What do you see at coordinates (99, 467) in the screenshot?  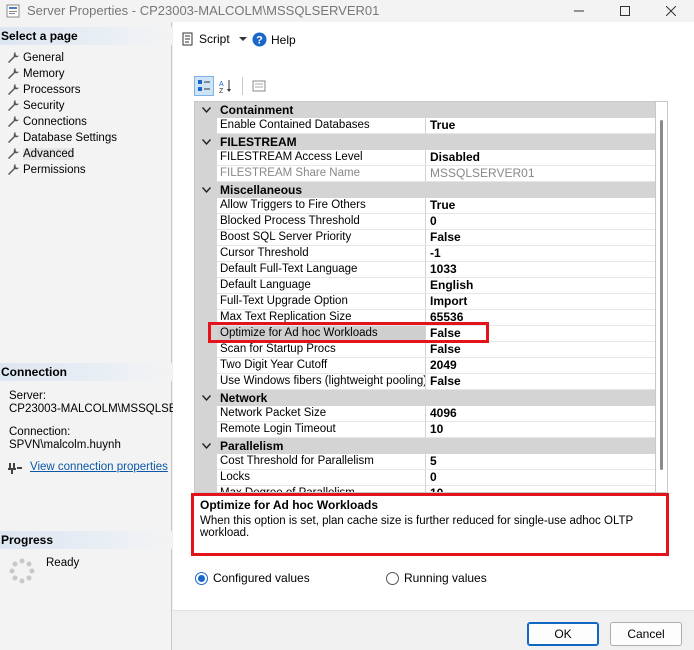 I see `view-connection-properties-link: View connection properties` at bounding box center [99, 467].